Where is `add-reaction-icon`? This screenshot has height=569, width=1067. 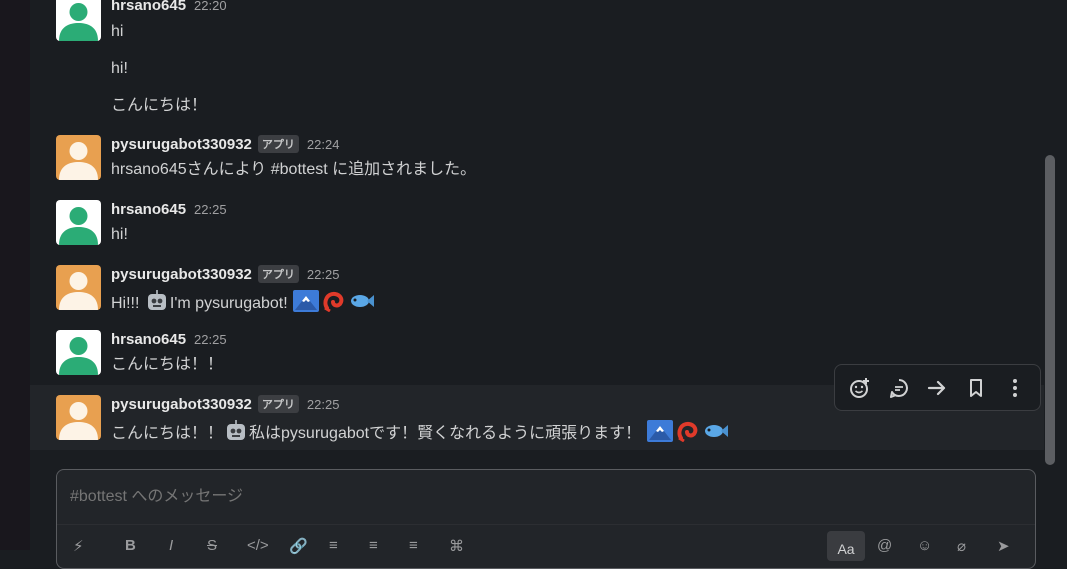 add-reaction-icon is located at coordinates (860, 388).